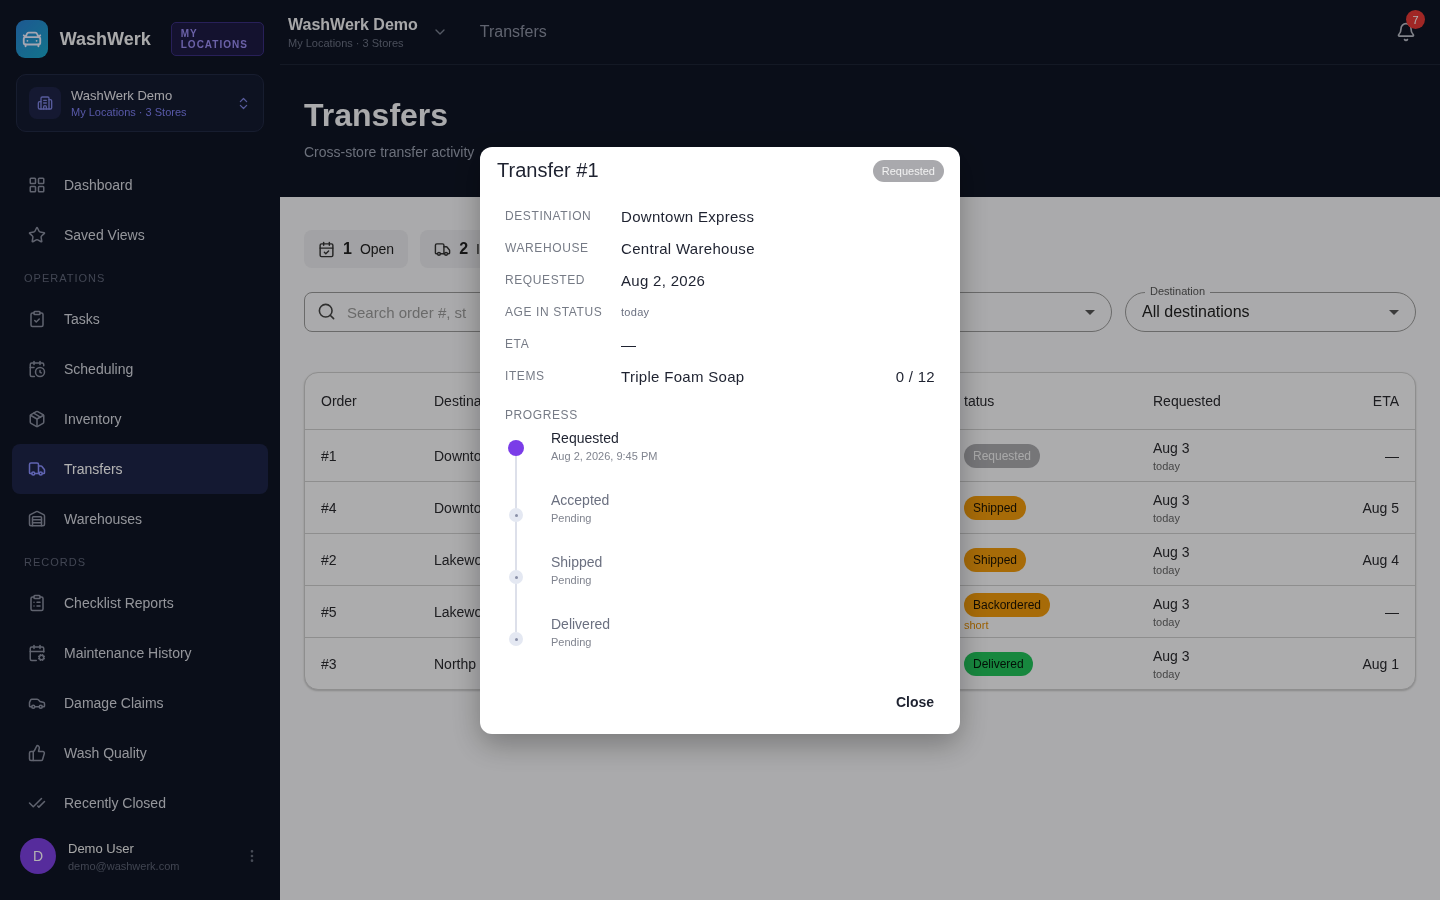  What do you see at coordinates (329, 559) in the screenshot?
I see `table-cell: #2` at bounding box center [329, 559].